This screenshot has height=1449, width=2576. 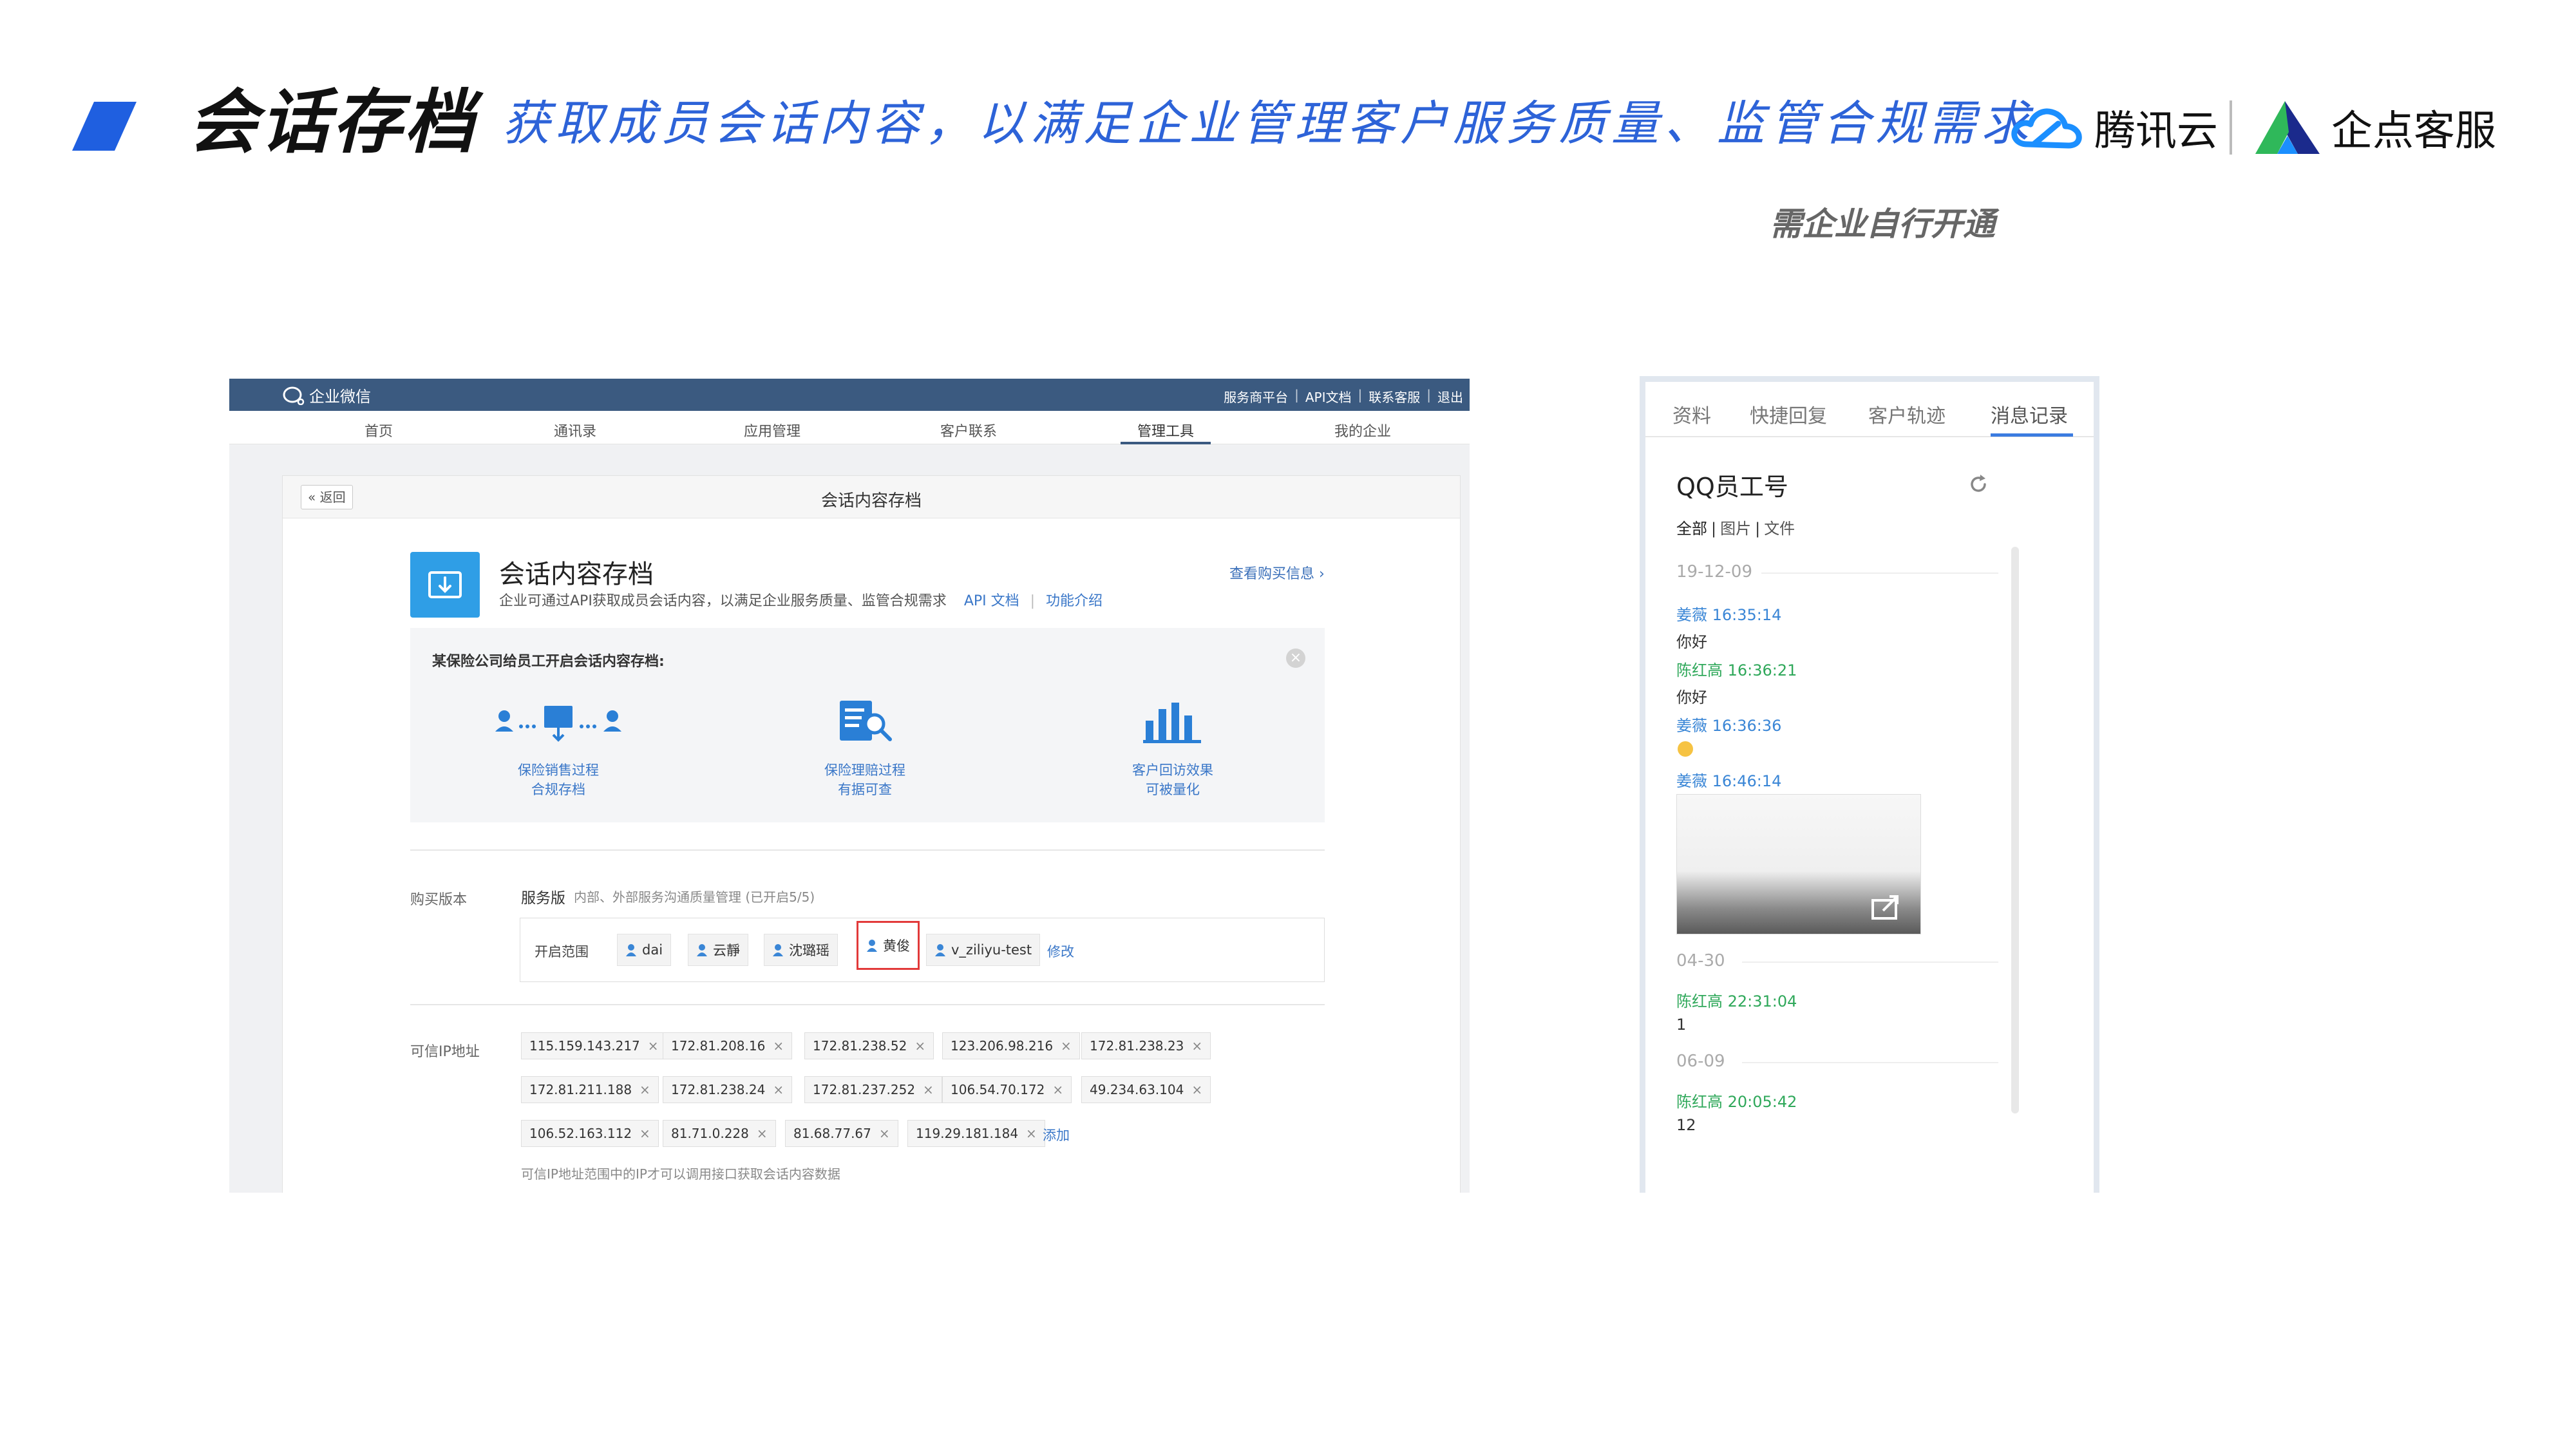 I want to click on admin-topbar: 企业微信 服务商平台 | API文档 | 联系客服 | 退出, so click(x=849, y=395).